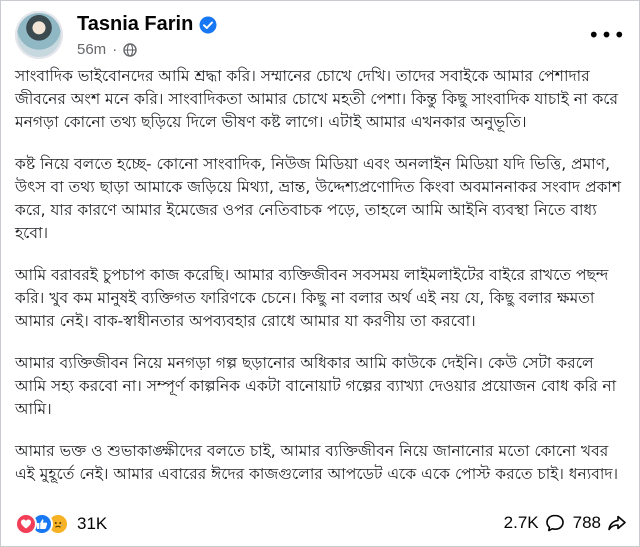  What do you see at coordinates (107, 49) in the screenshot?
I see `post-meta: 56m ·` at bounding box center [107, 49].